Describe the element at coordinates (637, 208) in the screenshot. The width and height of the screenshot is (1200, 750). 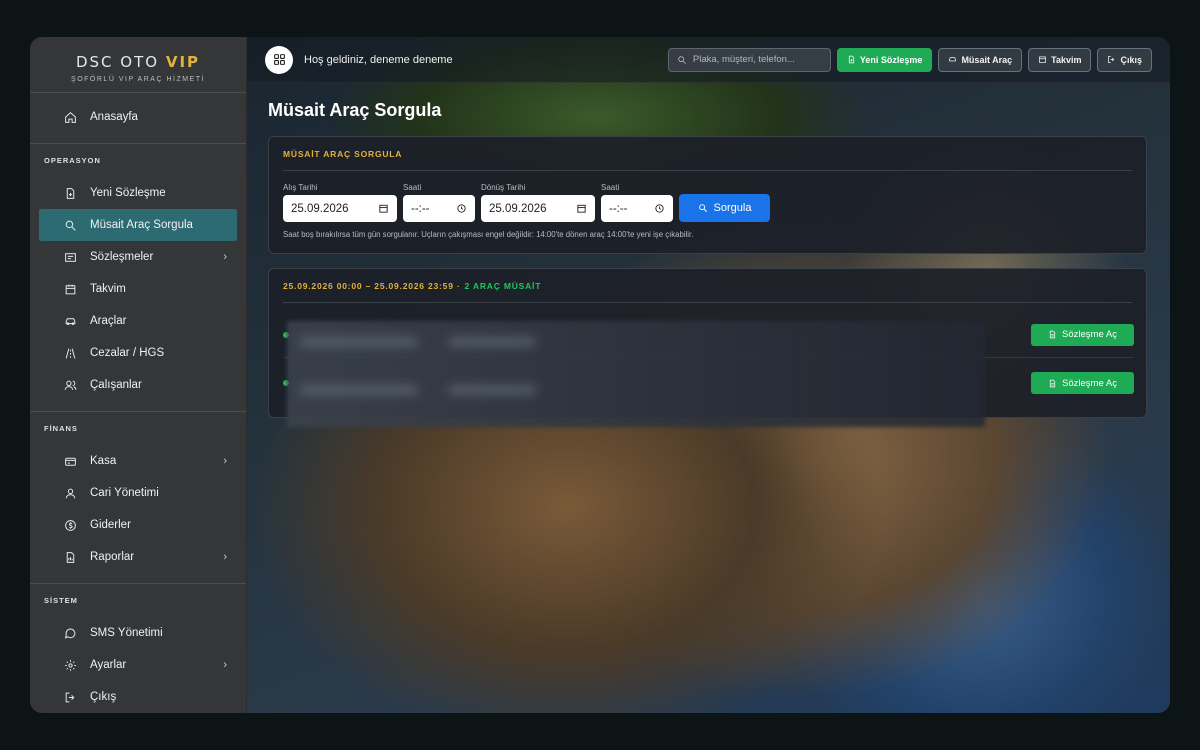
I see `return-time-input: --:--` at that location.